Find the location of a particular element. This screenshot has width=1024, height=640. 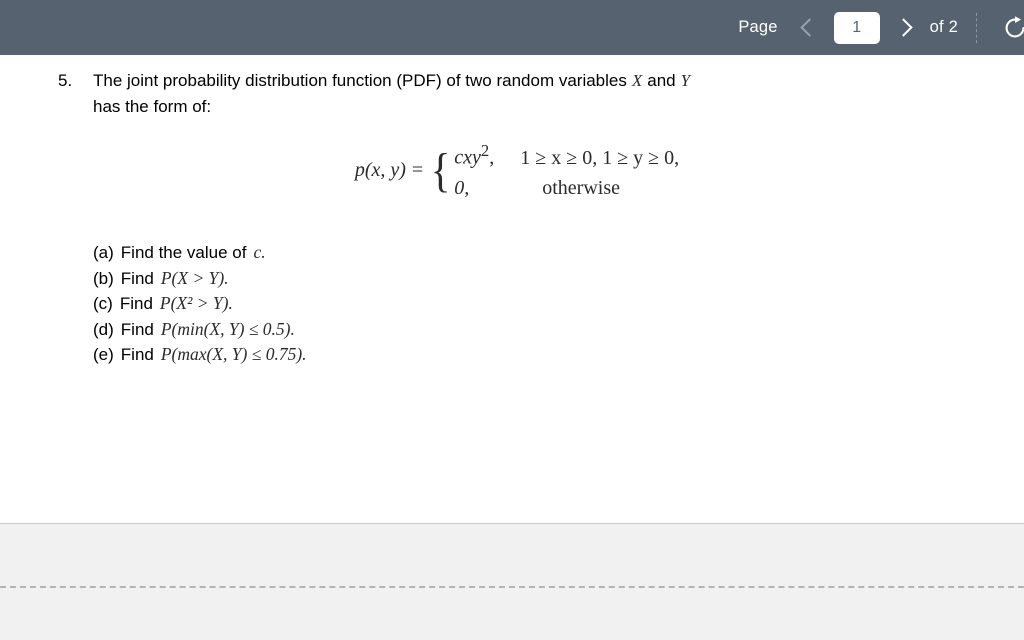

subquestion-expression: P(min(X, Y) ≤ 0.5). is located at coordinates (227, 328).